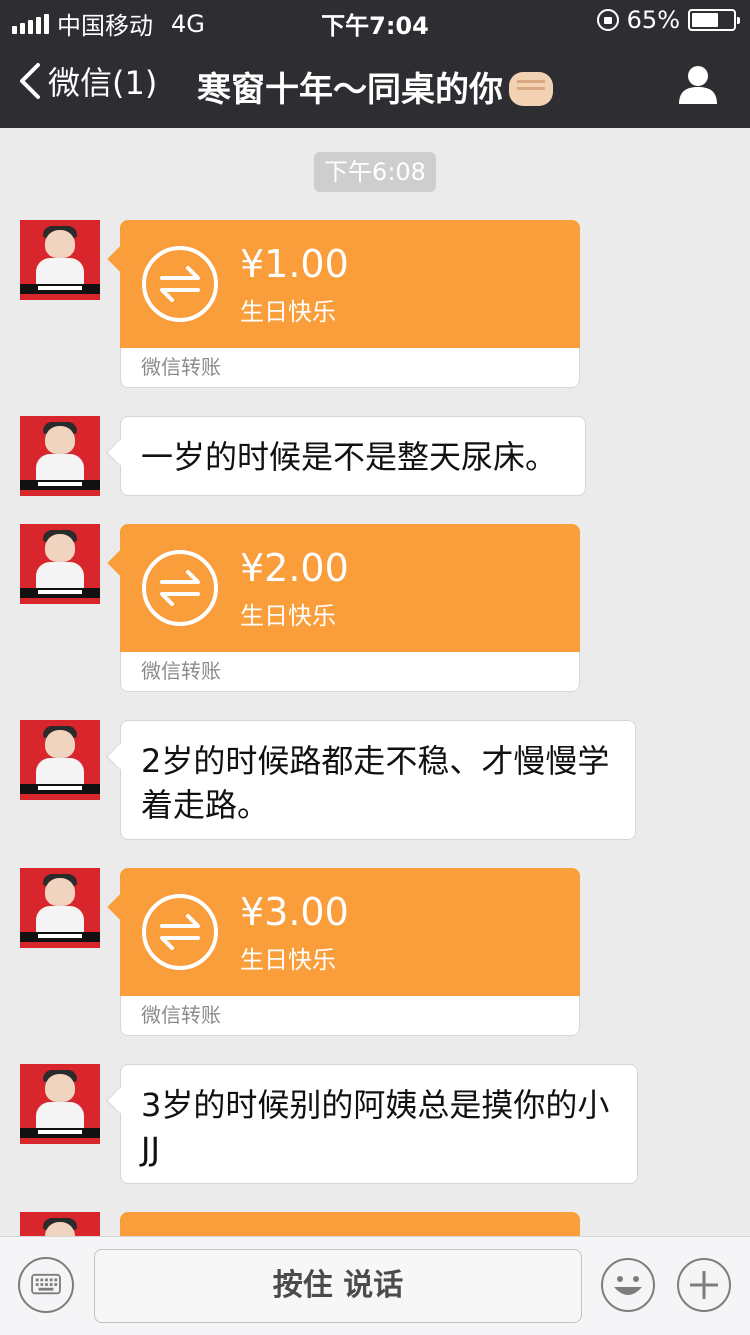 The height and width of the screenshot is (1335, 750). Describe the element at coordinates (375, 20) in the screenshot. I see `status-bar: 中国移动 4G 下午7:04 65%` at that location.